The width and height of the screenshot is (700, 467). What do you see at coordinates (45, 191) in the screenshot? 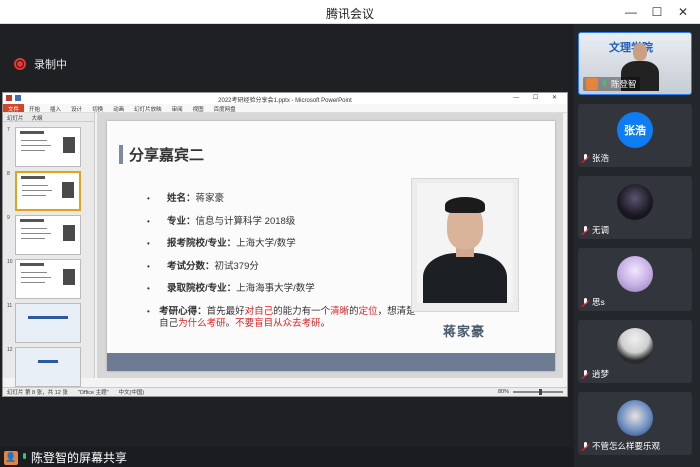
I see `slide-thumb-selected: 8` at bounding box center [45, 191].